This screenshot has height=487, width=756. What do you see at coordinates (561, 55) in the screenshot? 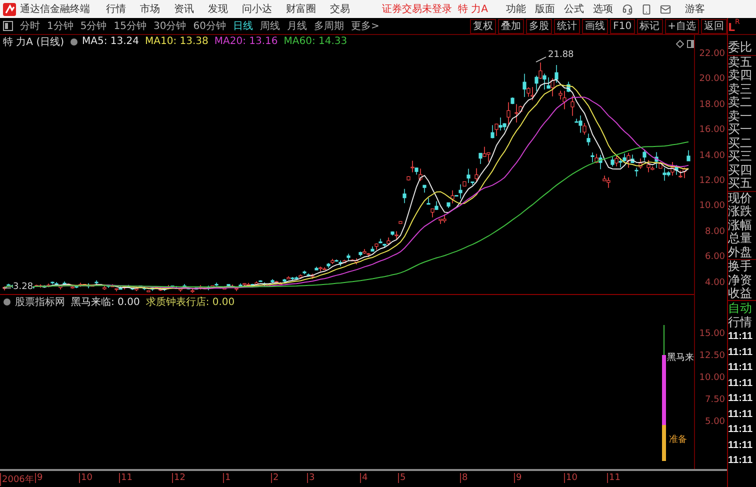
I see `high-price-label: 21.88` at bounding box center [561, 55].